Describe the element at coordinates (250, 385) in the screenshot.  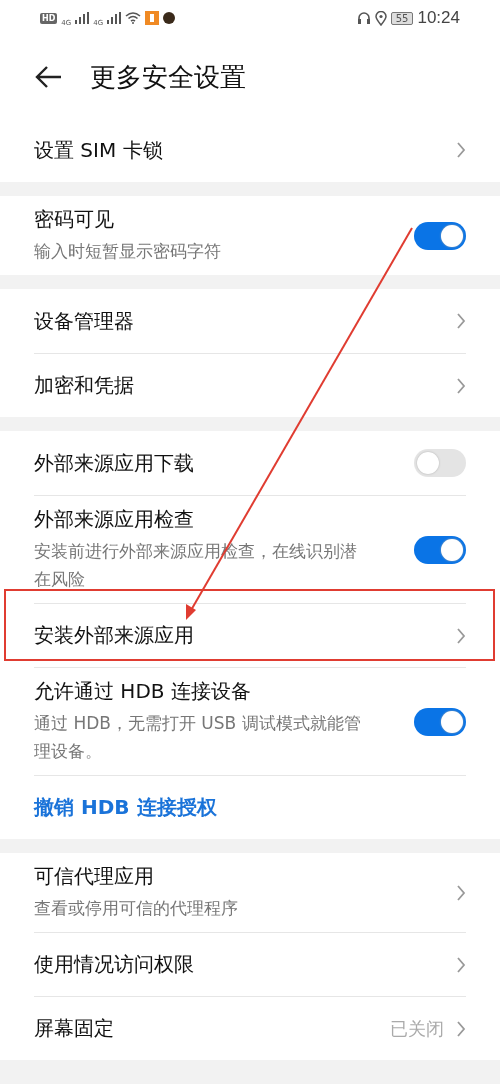
I see `settings-row: 加密和凭据` at that location.